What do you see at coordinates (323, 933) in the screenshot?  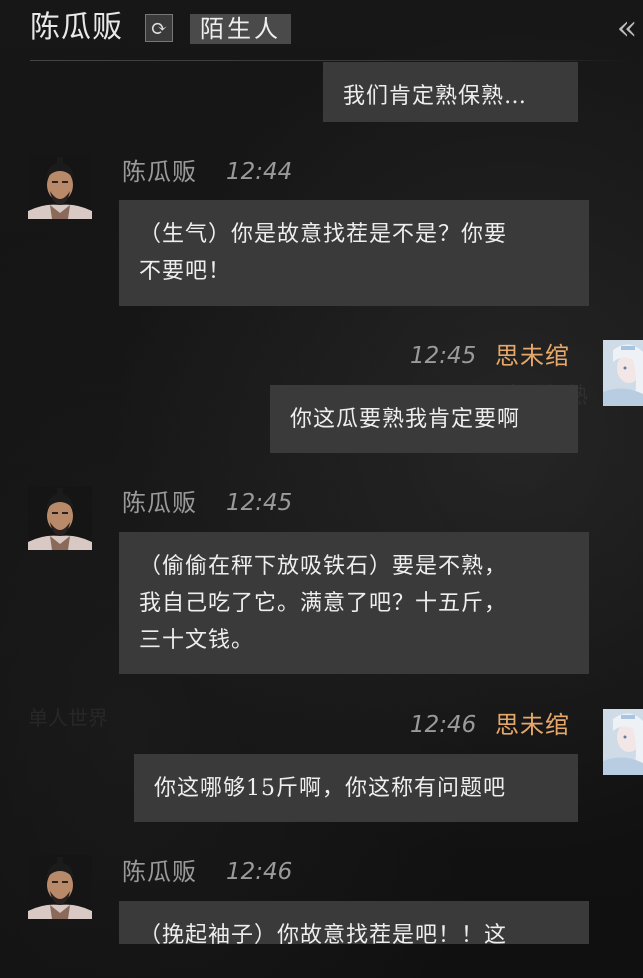 I see `message-line: （挽起袖子）你故意找茬是吧！！这` at bounding box center [323, 933].